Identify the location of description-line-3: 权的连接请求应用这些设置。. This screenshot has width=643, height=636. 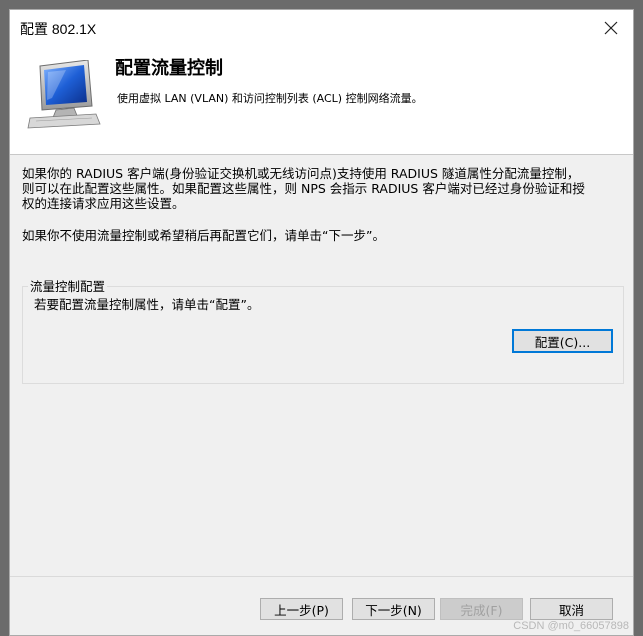
(103, 203).